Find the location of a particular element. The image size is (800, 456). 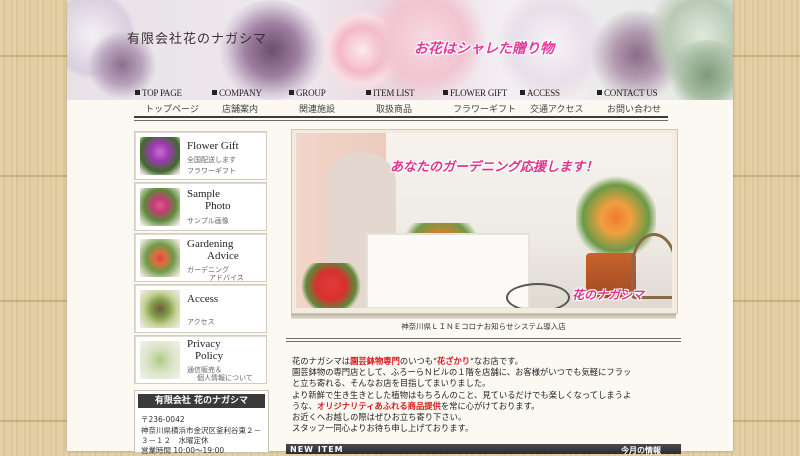

nav-jp-label: フラワーギフト is located at coordinates (485, 110).